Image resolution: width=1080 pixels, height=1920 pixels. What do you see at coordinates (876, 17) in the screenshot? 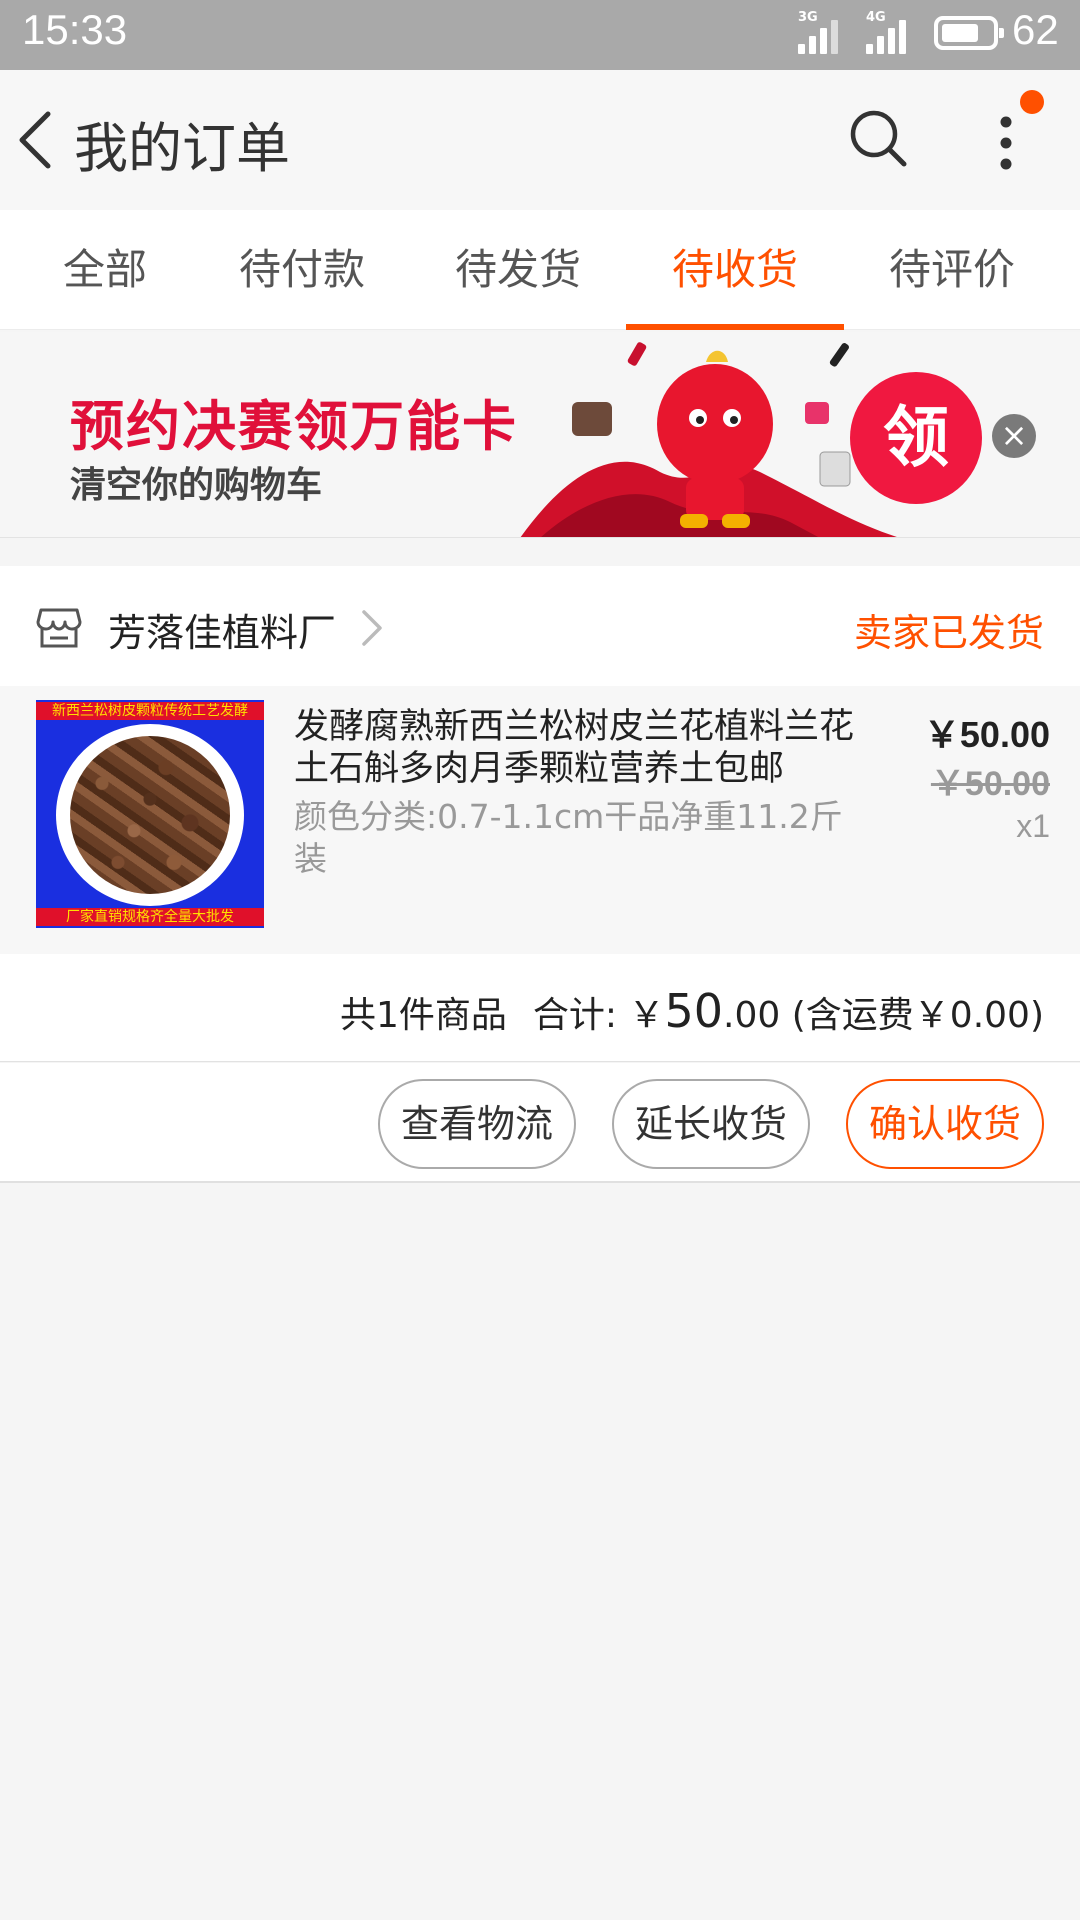
I see `network-type-label: 4G` at bounding box center [876, 17].